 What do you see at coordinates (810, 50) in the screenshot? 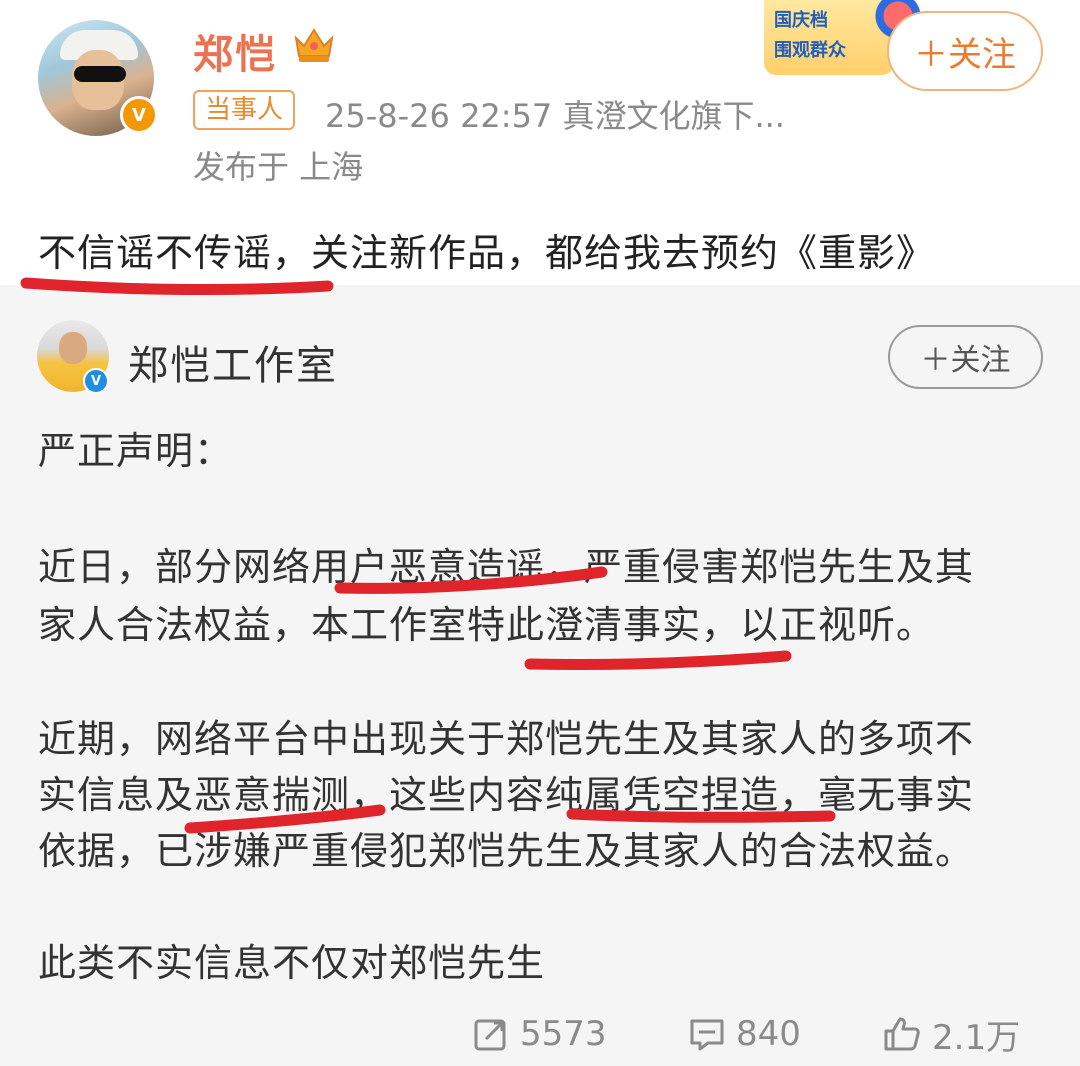
I see `promo-line-2: 围观群众` at bounding box center [810, 50].